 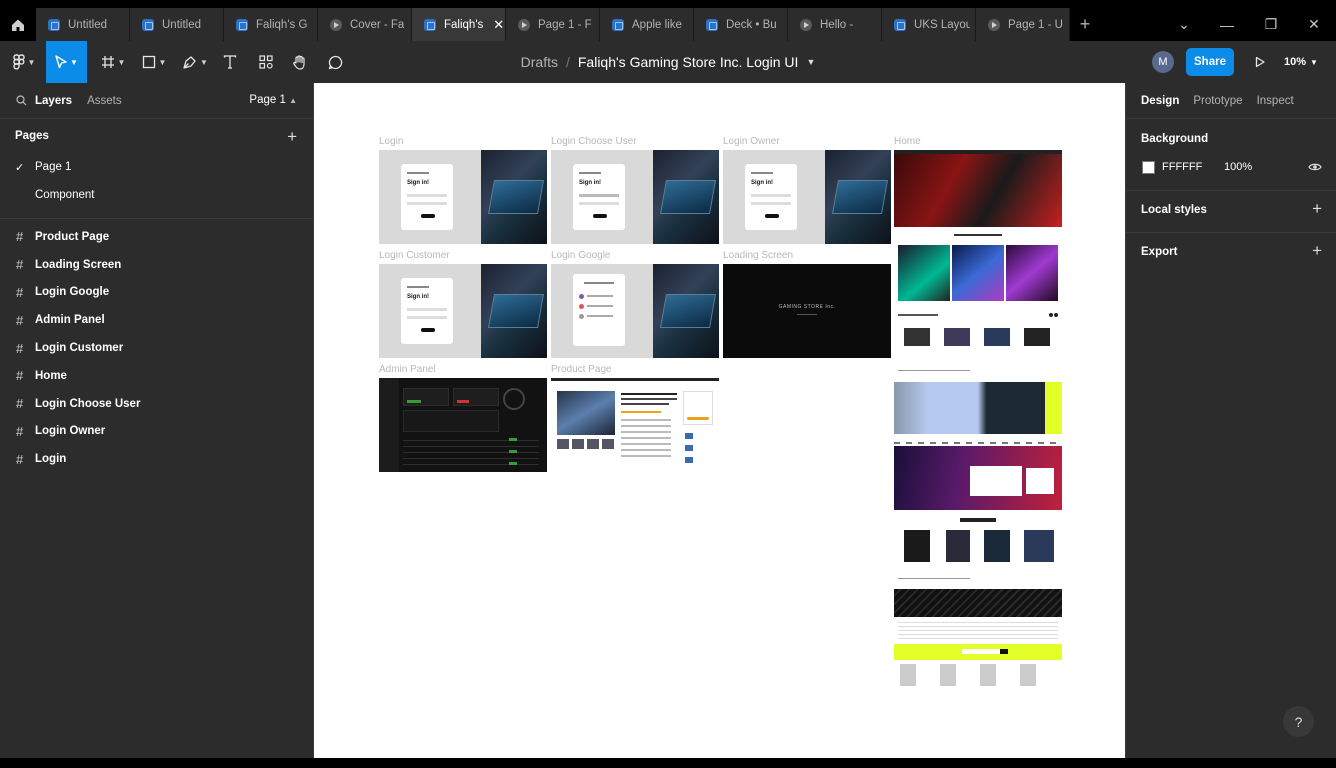 I want to click on tab-prototype: Prototype, so click(x=1217, y=101).